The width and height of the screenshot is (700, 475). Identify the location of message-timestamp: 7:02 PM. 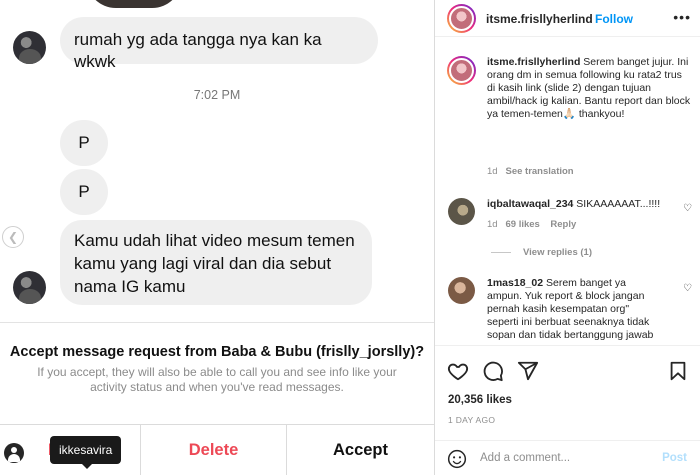
(217, 95).